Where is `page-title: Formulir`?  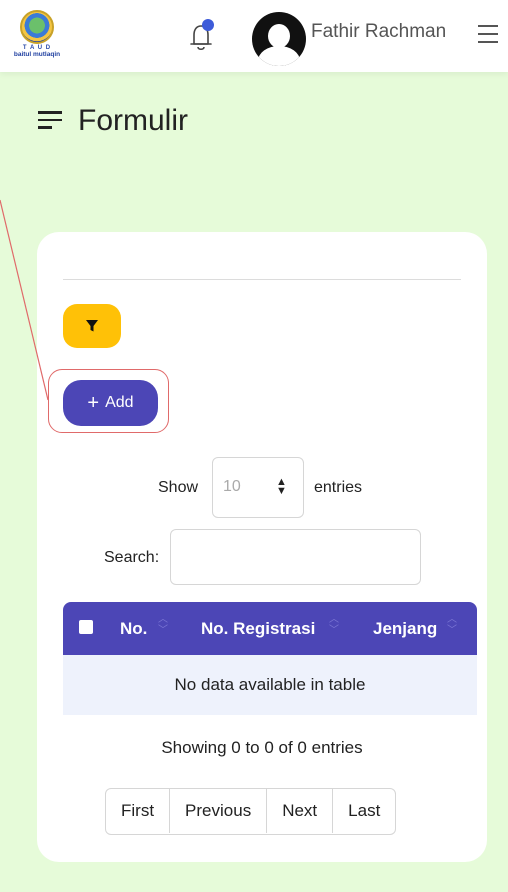 page-title: Formulir is located at coordinates (113, 121).